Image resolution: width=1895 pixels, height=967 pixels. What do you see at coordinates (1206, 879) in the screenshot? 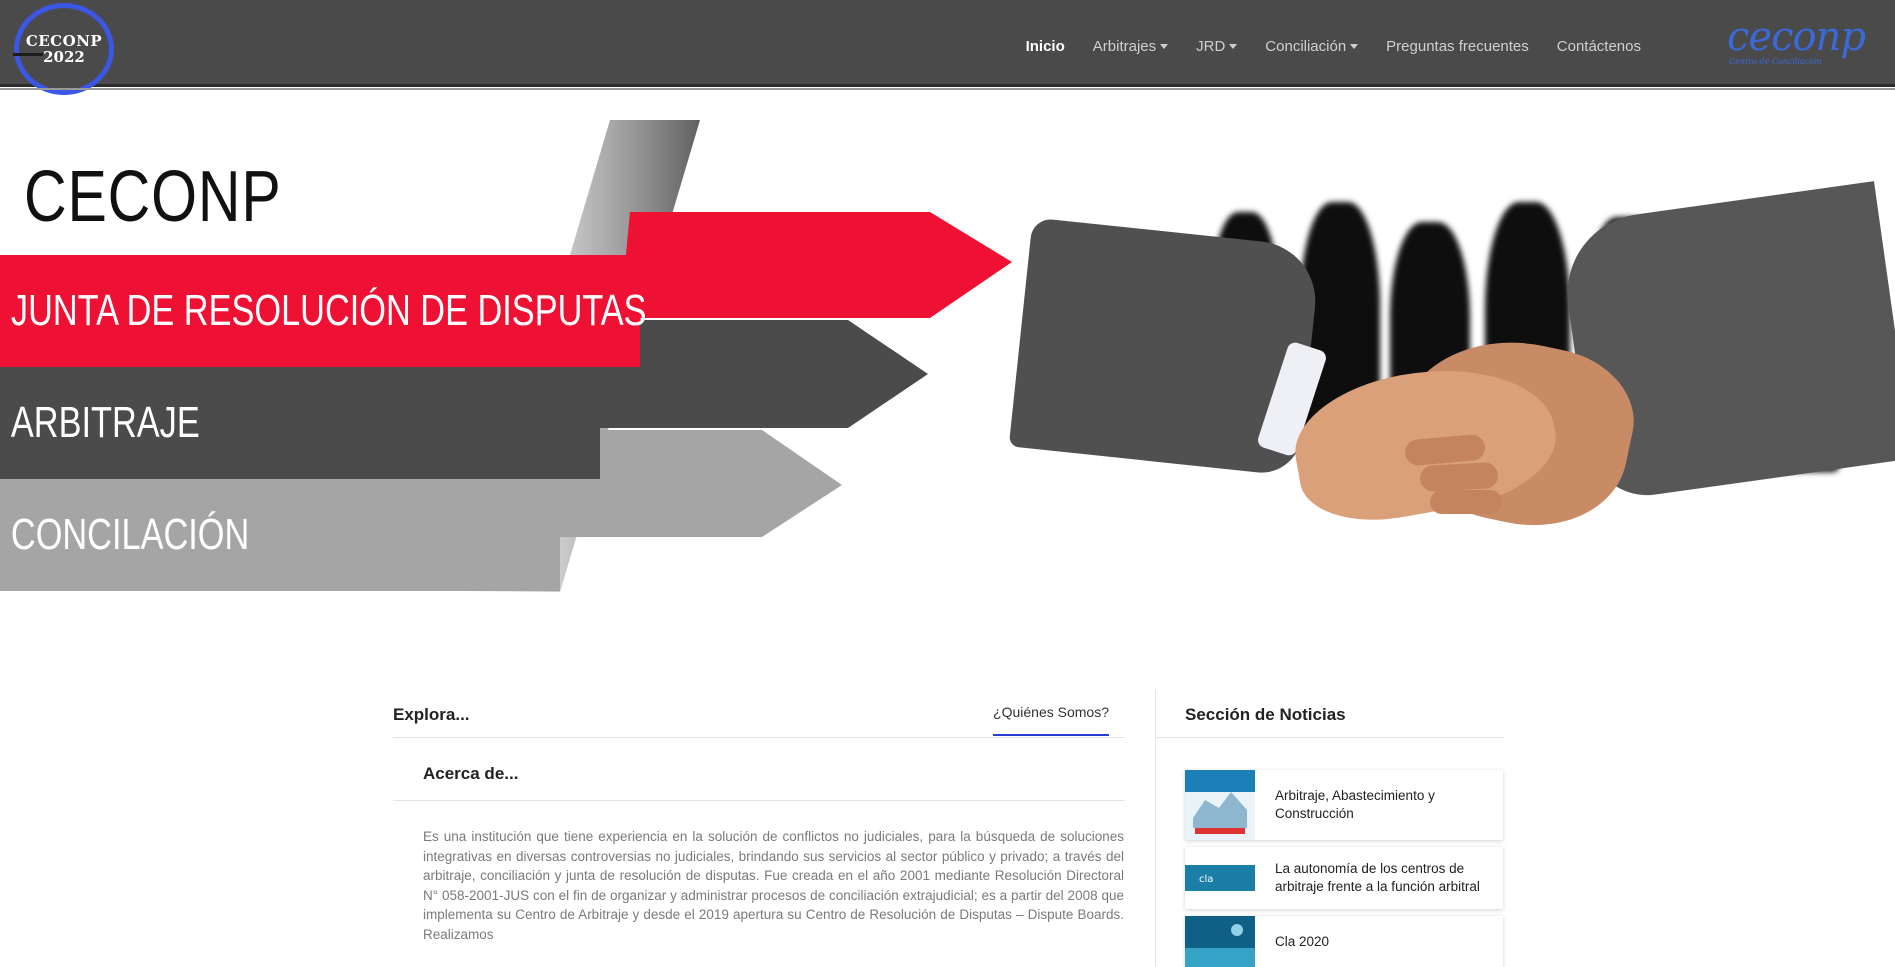
I see `svg-text: cla` at bounding box center [1206, 879].